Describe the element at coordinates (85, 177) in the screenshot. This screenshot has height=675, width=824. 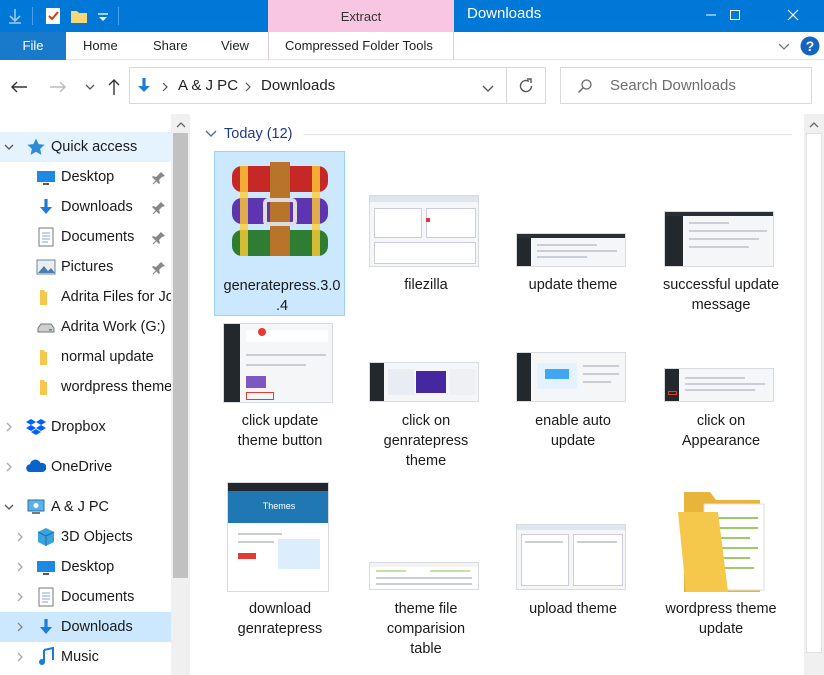
I see `nav-item-desktop: Desktop` at that location.